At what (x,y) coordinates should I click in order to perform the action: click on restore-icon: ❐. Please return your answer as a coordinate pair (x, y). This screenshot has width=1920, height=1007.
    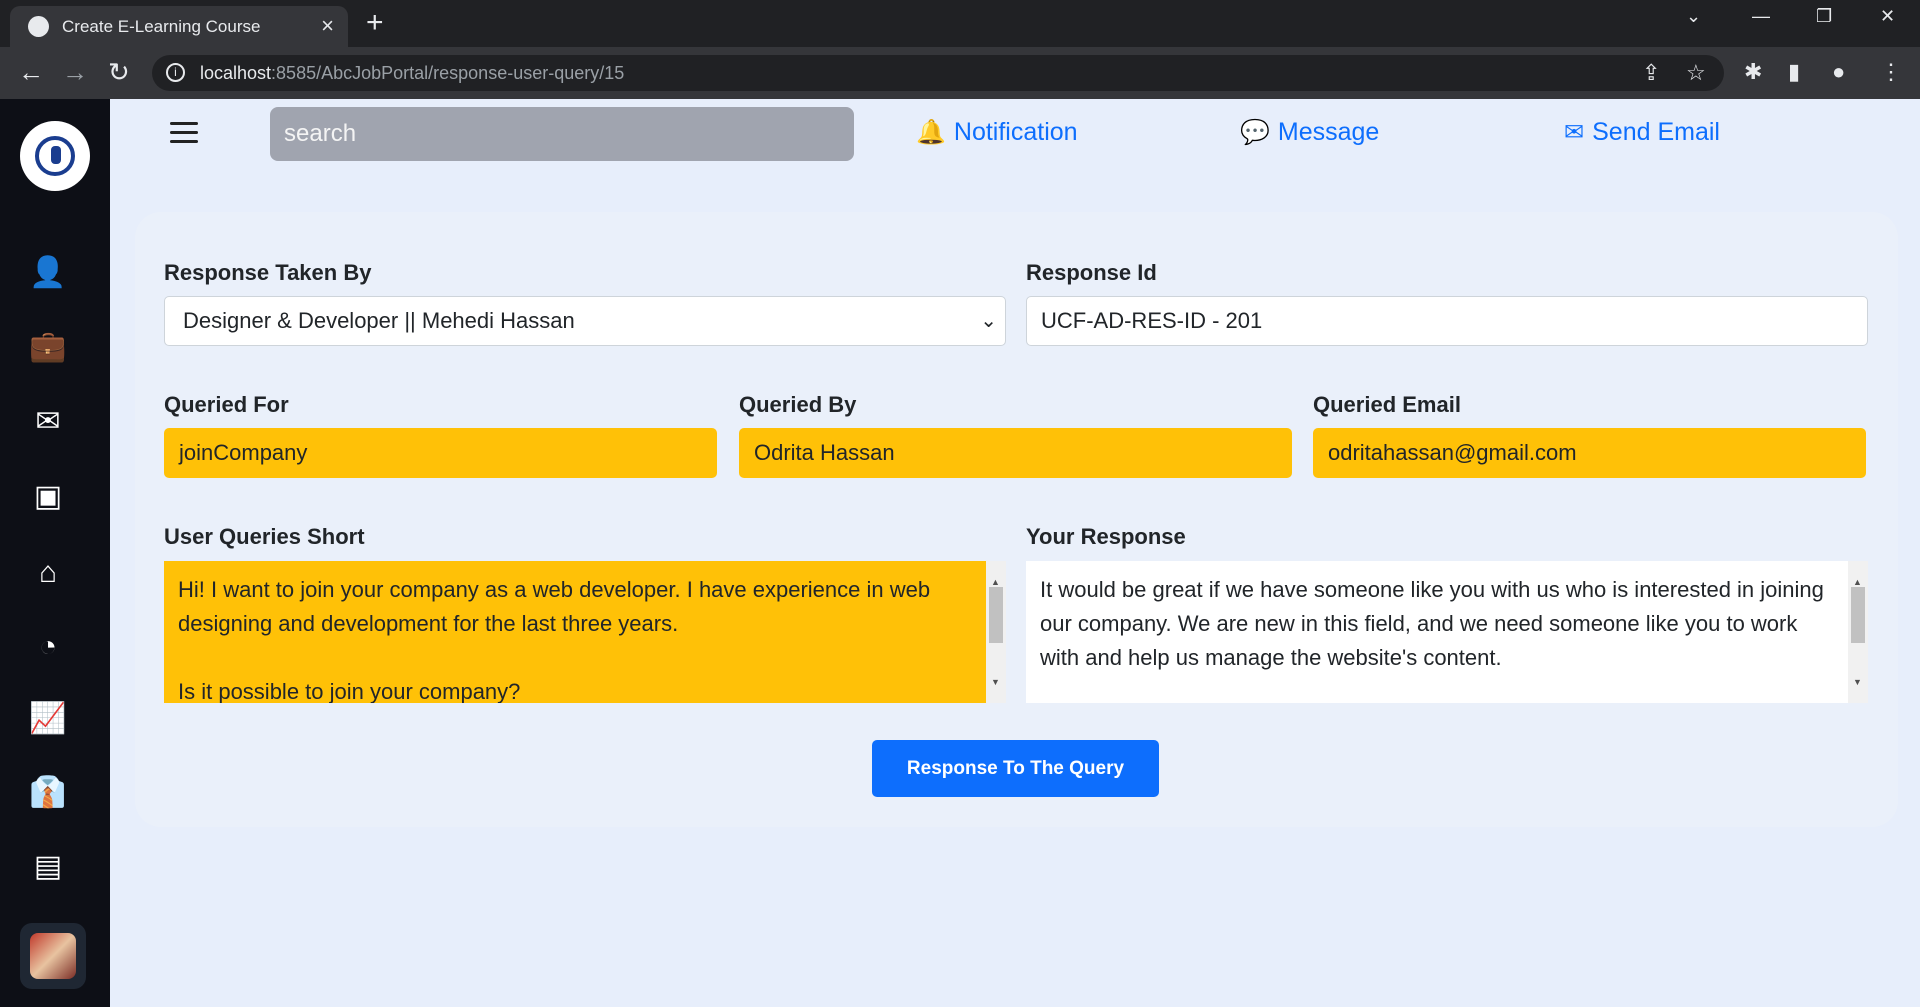
    Looking at the image, I should click on (1824, 16).